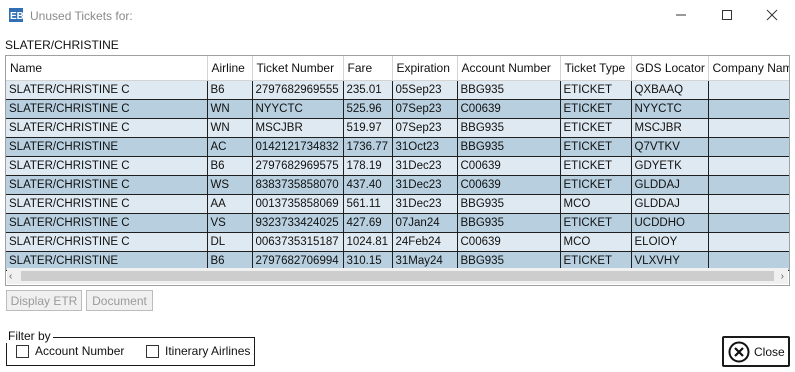 The image size is (795, 372). I want to click on cell-fare: 1736.77, so click(368, 147).